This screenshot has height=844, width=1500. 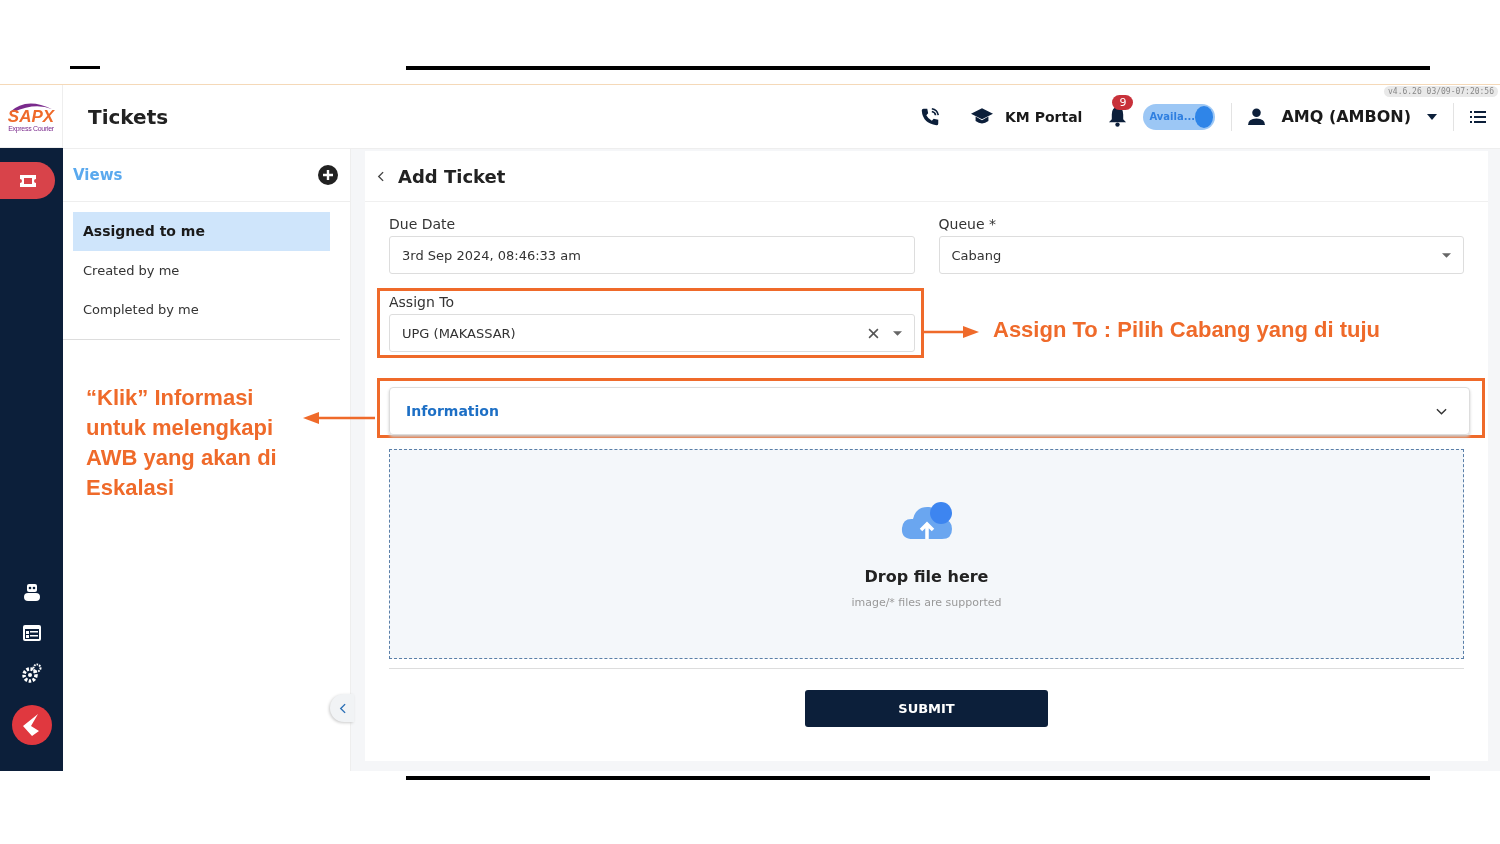 I want to click on dropzone-hint: image/* files are supported, so click(x=926, y=602).